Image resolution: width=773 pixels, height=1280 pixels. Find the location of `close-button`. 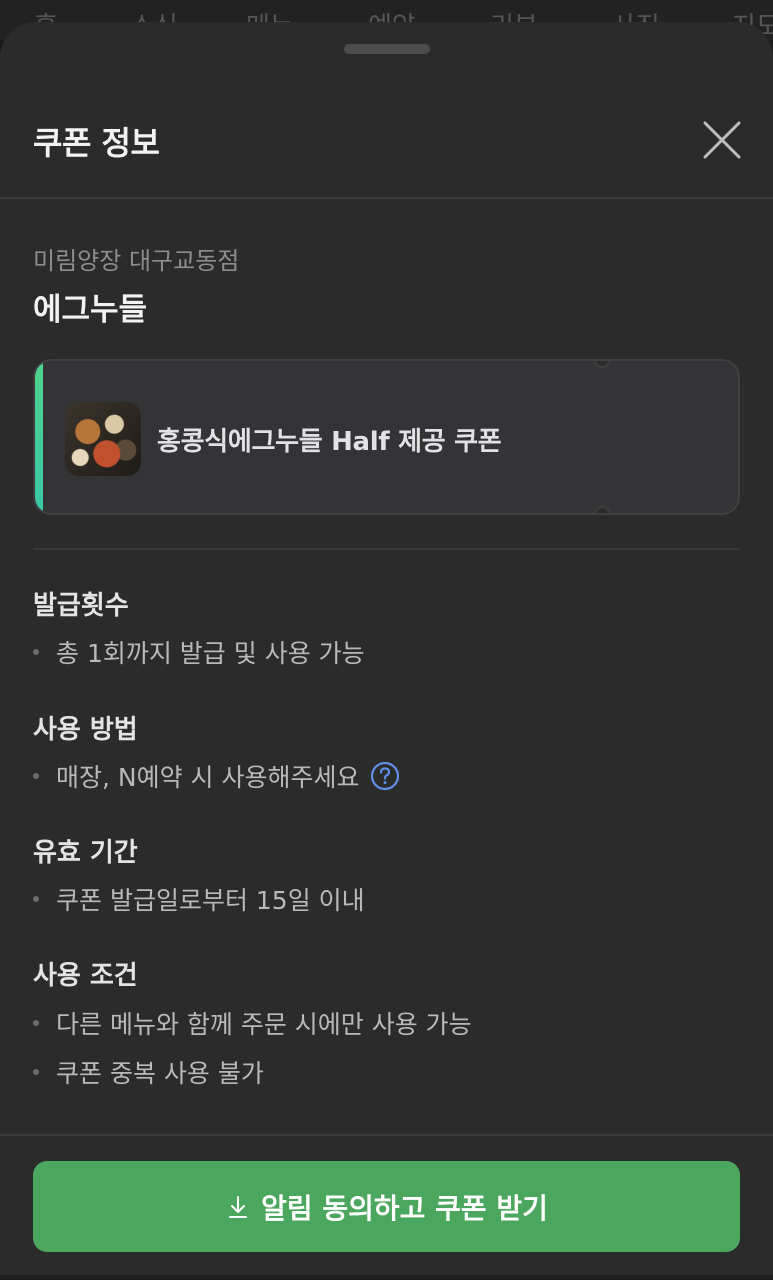

close-button is located at coordinates (722, 140).